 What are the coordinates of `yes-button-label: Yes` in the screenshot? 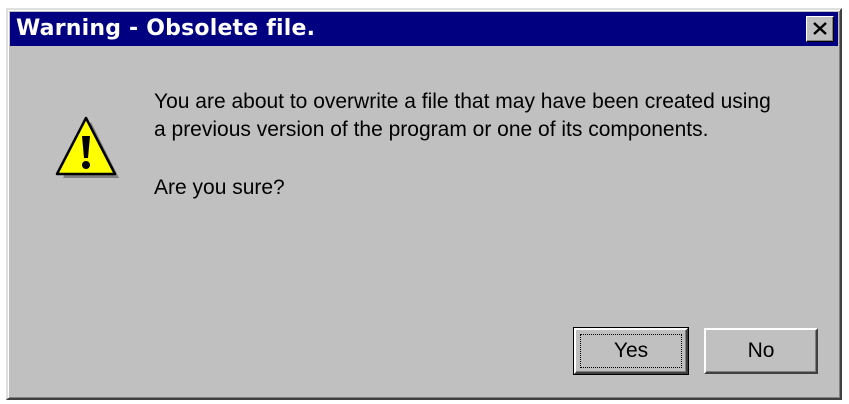 It's located at (631, 350).